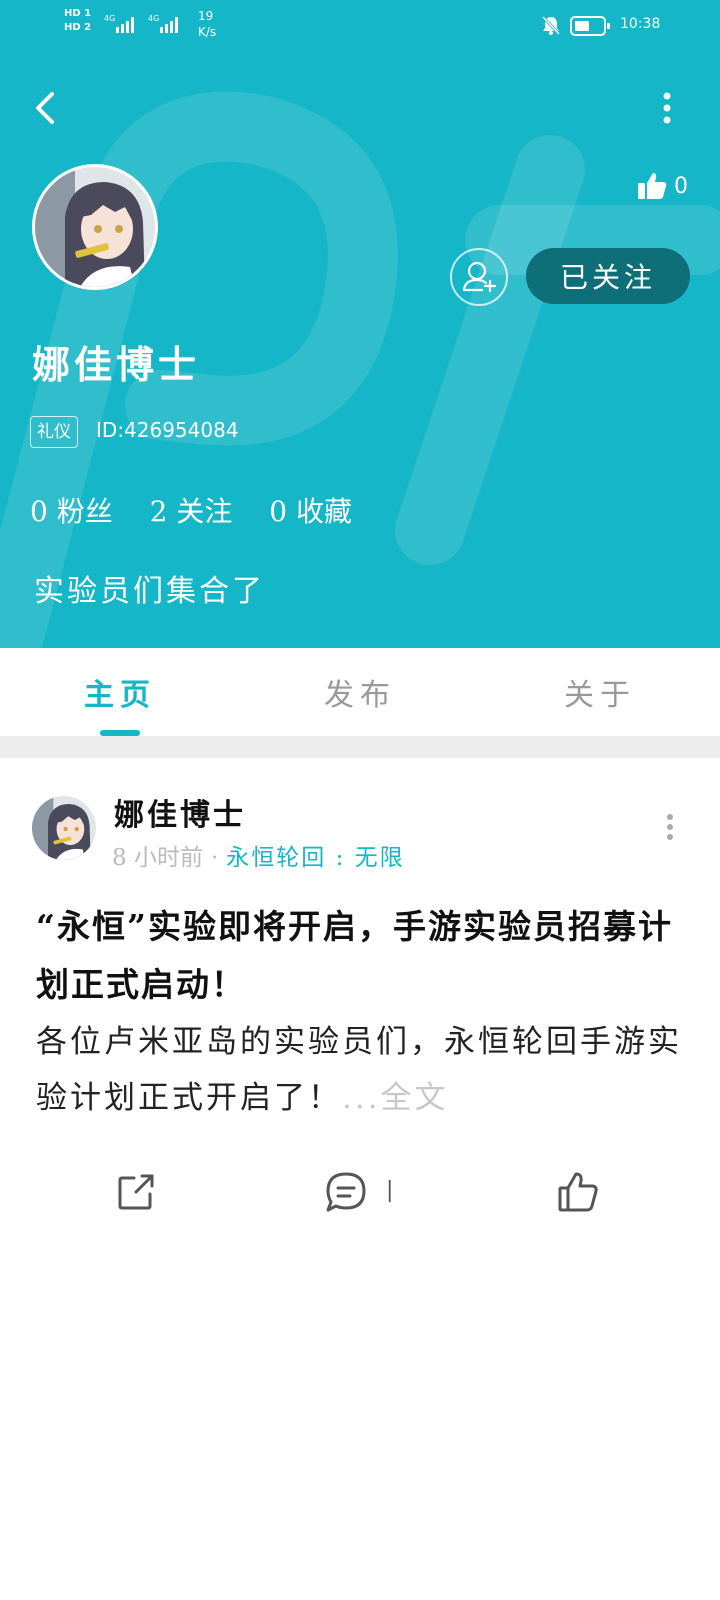 The height and width of the screenshot is (1600, 720). Describe the element at coordinates (116, 364) in the screenshot. I see `profile-name: 娜佳博士` at that location.